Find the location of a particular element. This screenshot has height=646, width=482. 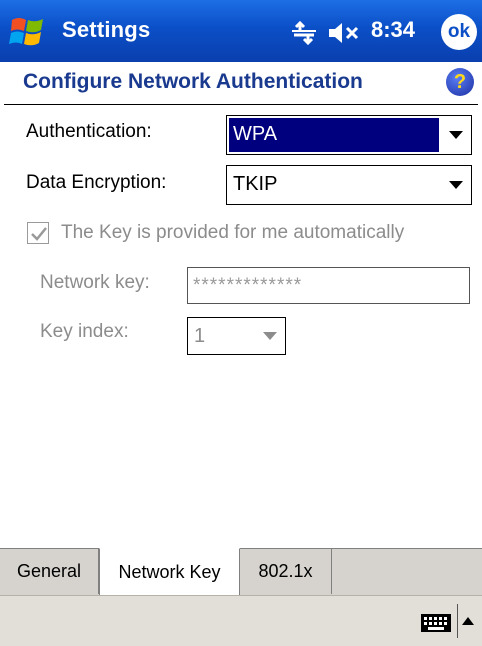

ok-button: ok is located at coordinates (459, 32).